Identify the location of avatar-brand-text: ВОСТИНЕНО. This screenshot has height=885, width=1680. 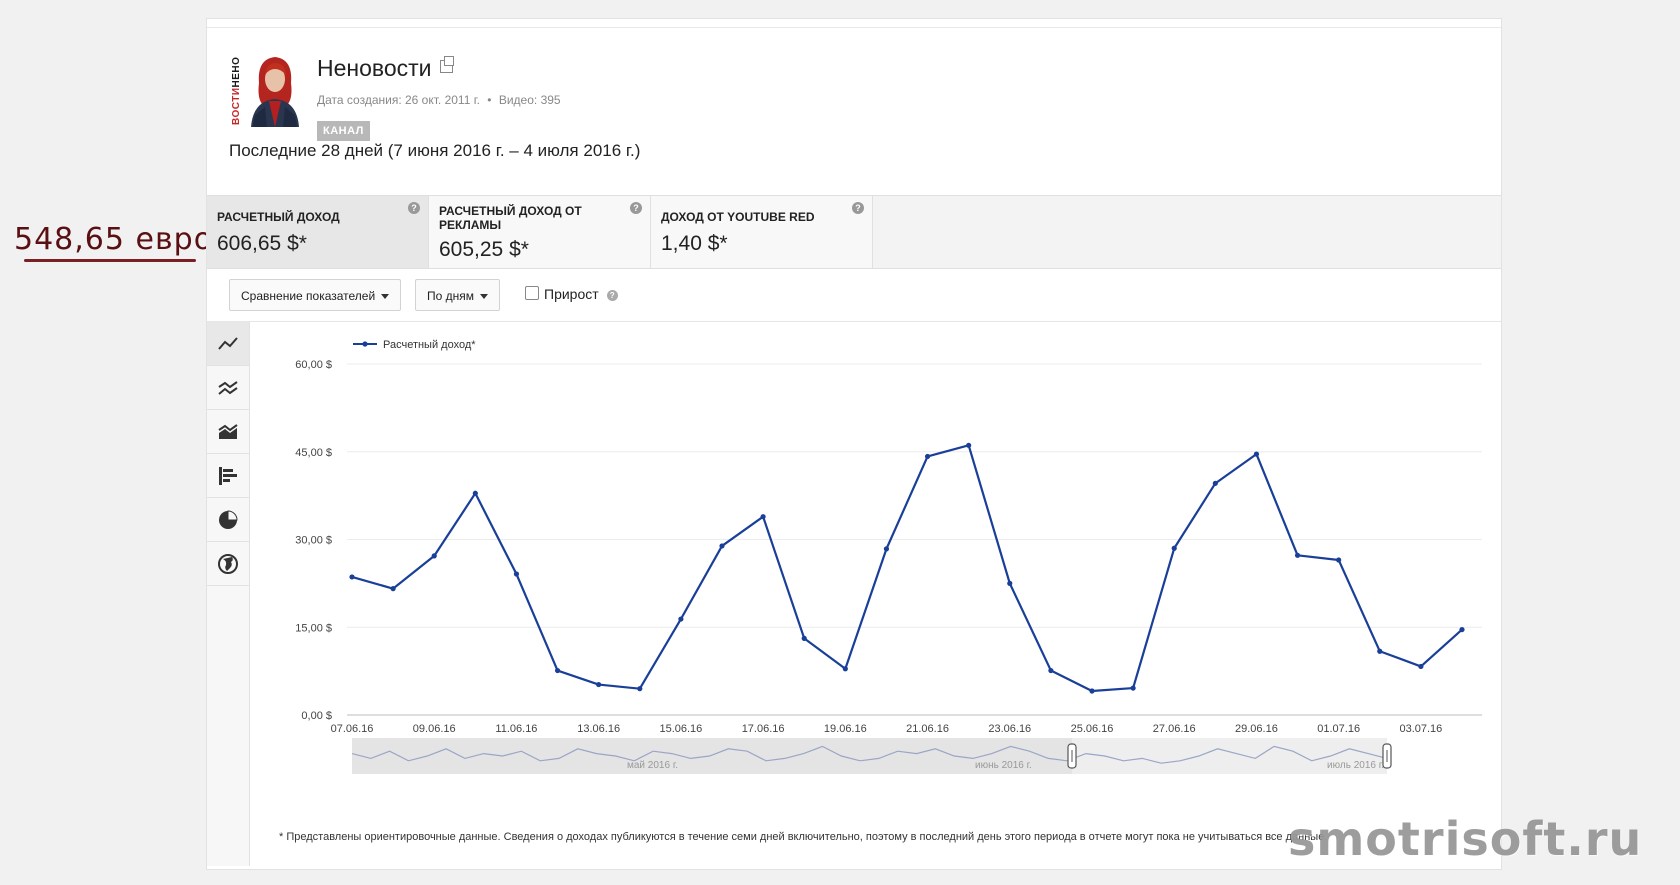
(237, 88).